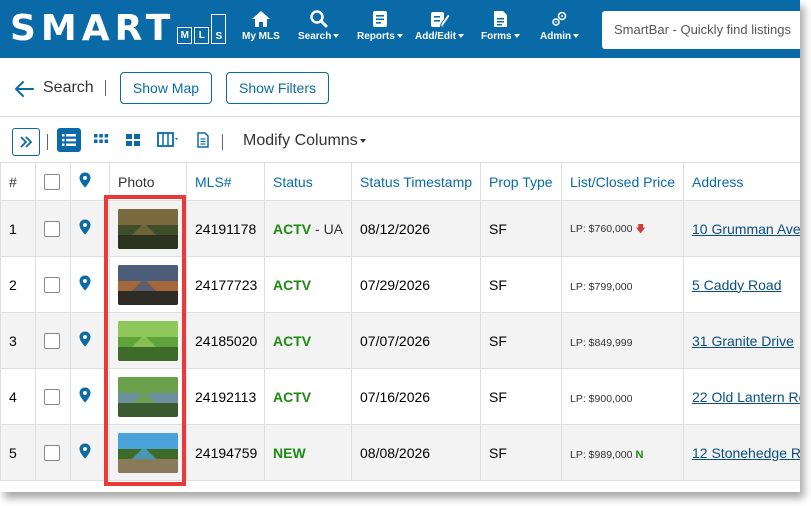 The image size is (811, 506). I want to click on row-status: ACTV, so click(308, 396).